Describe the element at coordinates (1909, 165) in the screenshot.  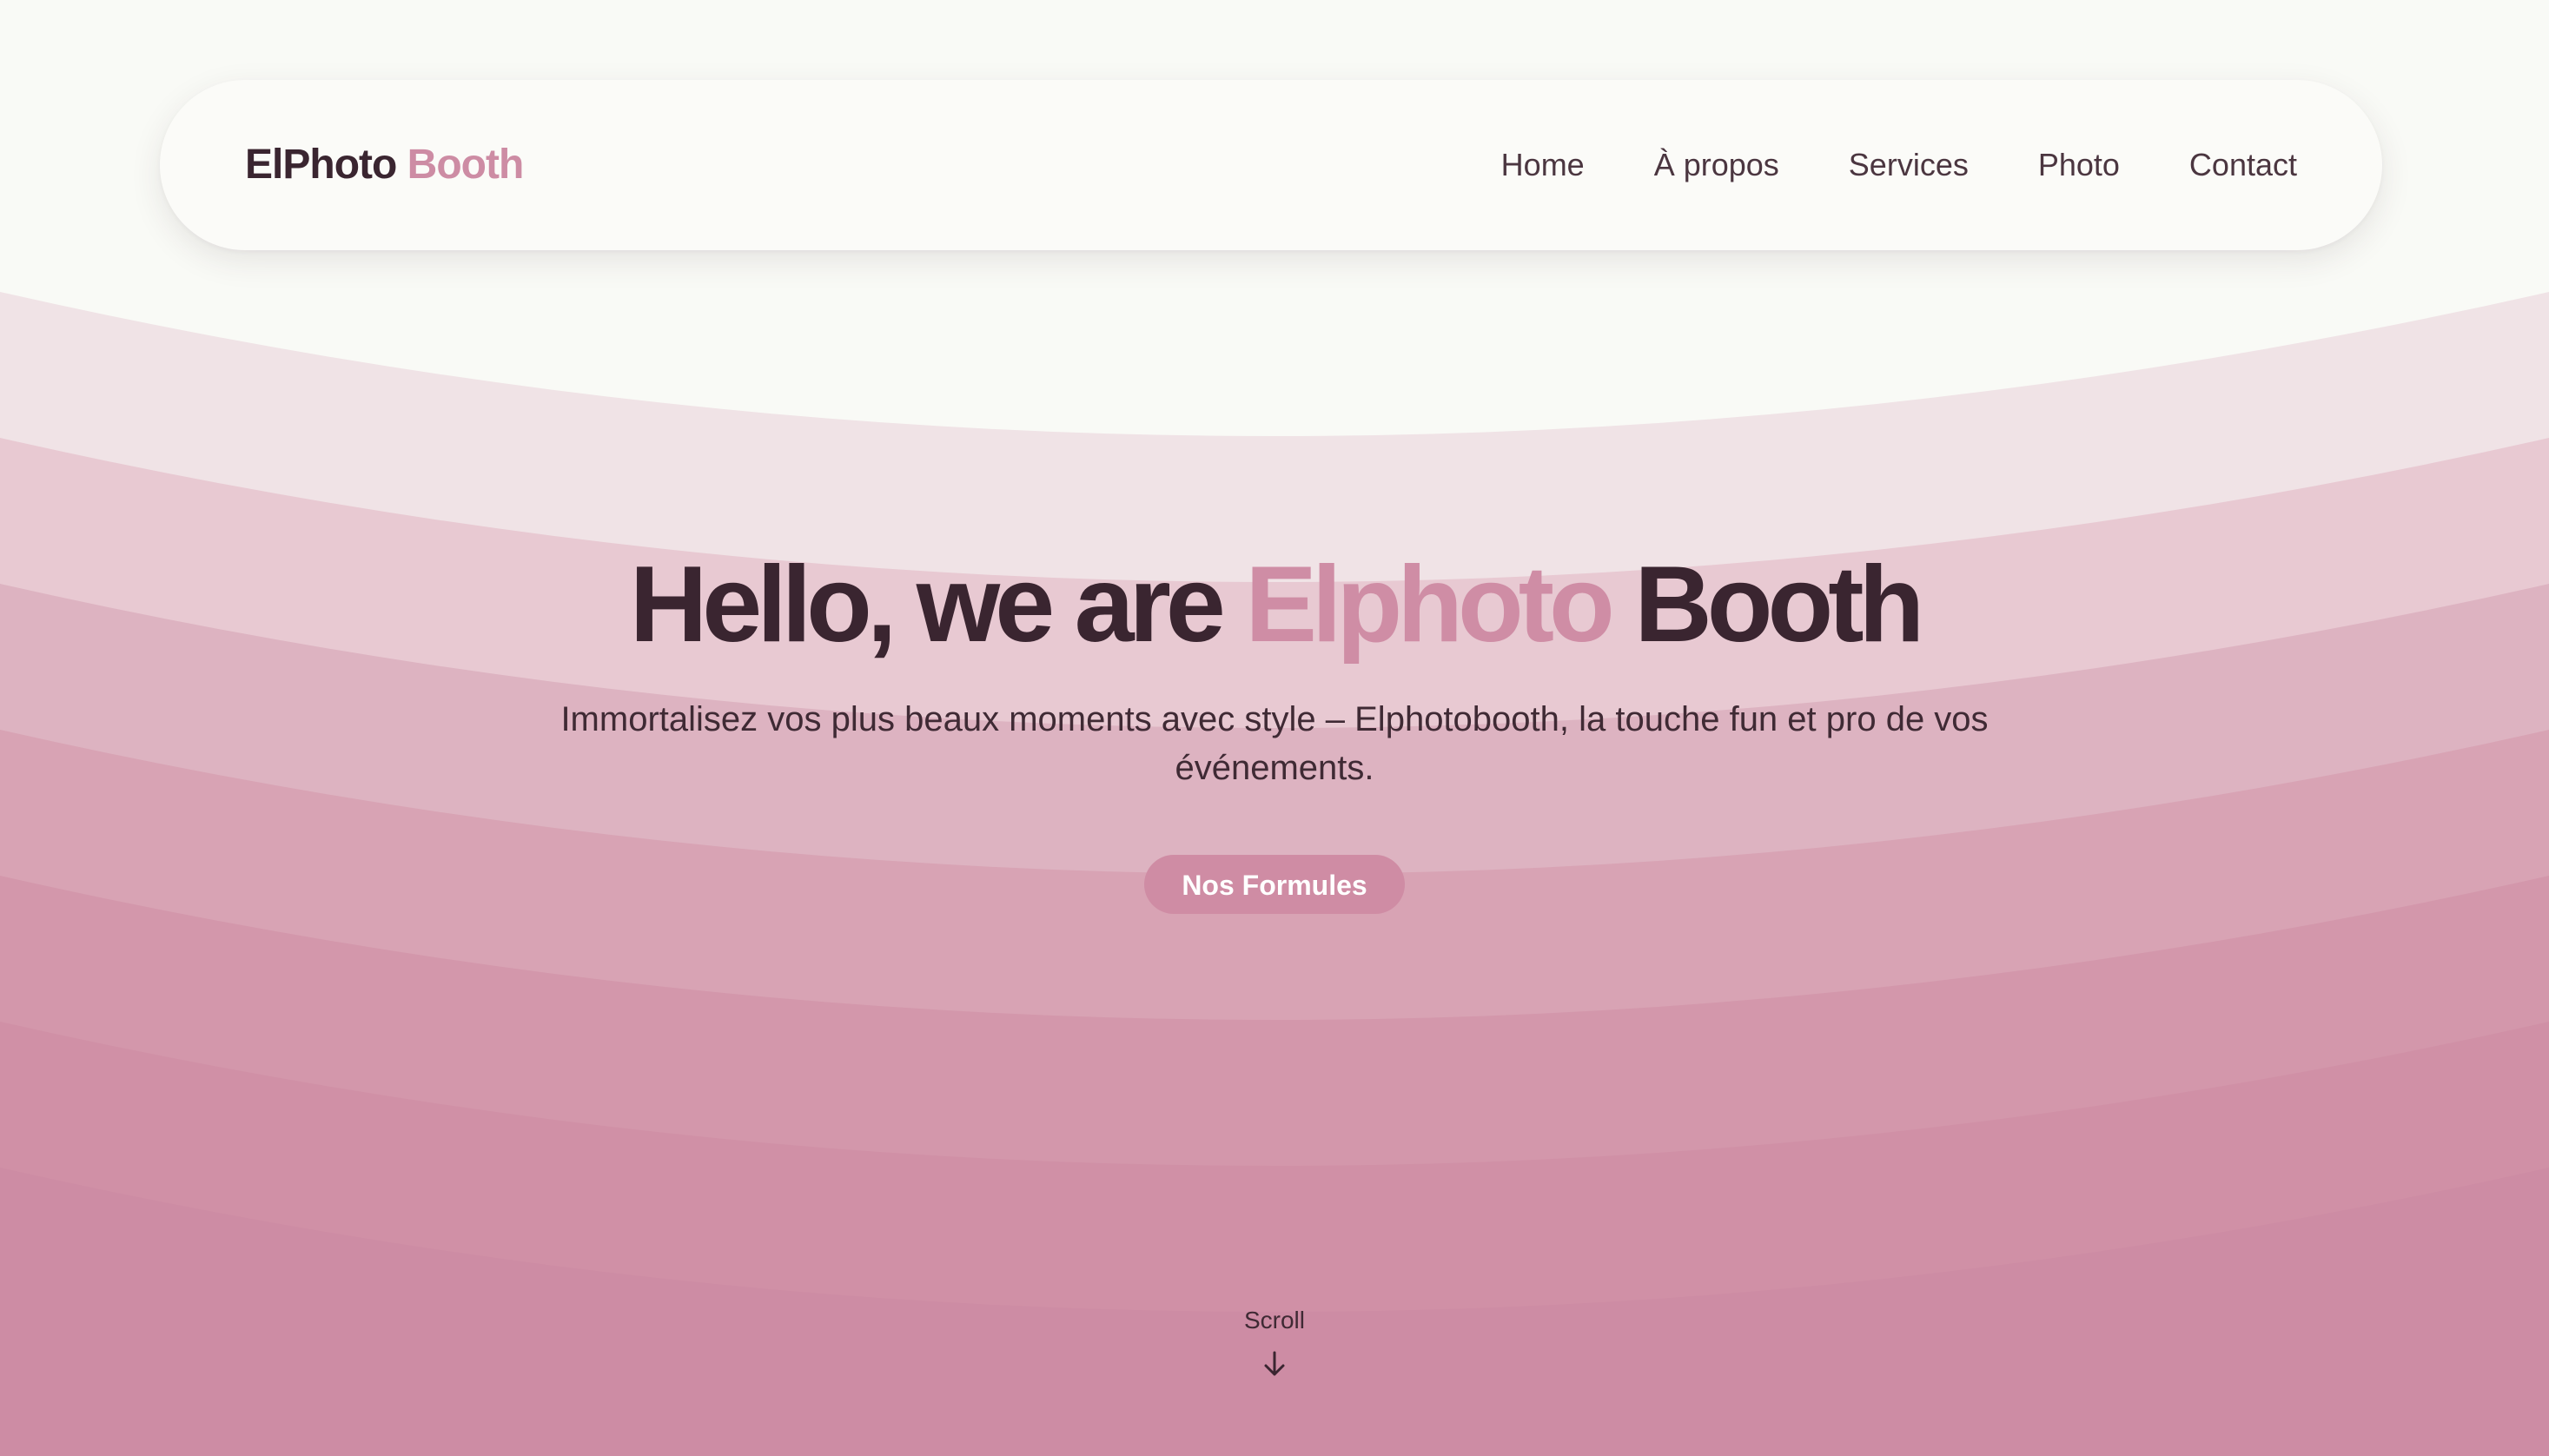
I see `nav-link-services: Services` at that location.